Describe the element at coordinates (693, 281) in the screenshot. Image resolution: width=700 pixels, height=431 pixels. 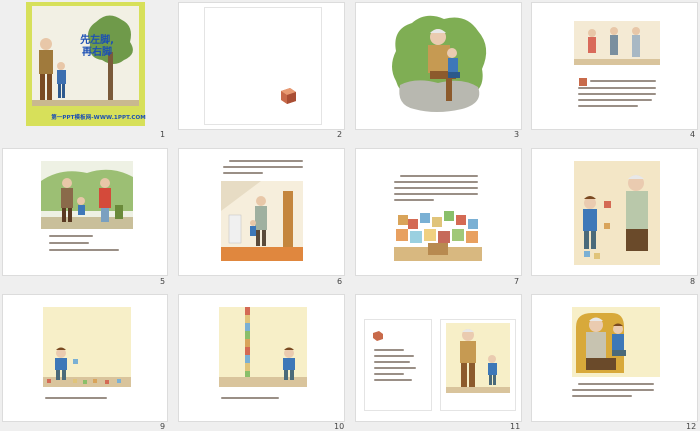
I see `slide-number-8: 8` at that location.